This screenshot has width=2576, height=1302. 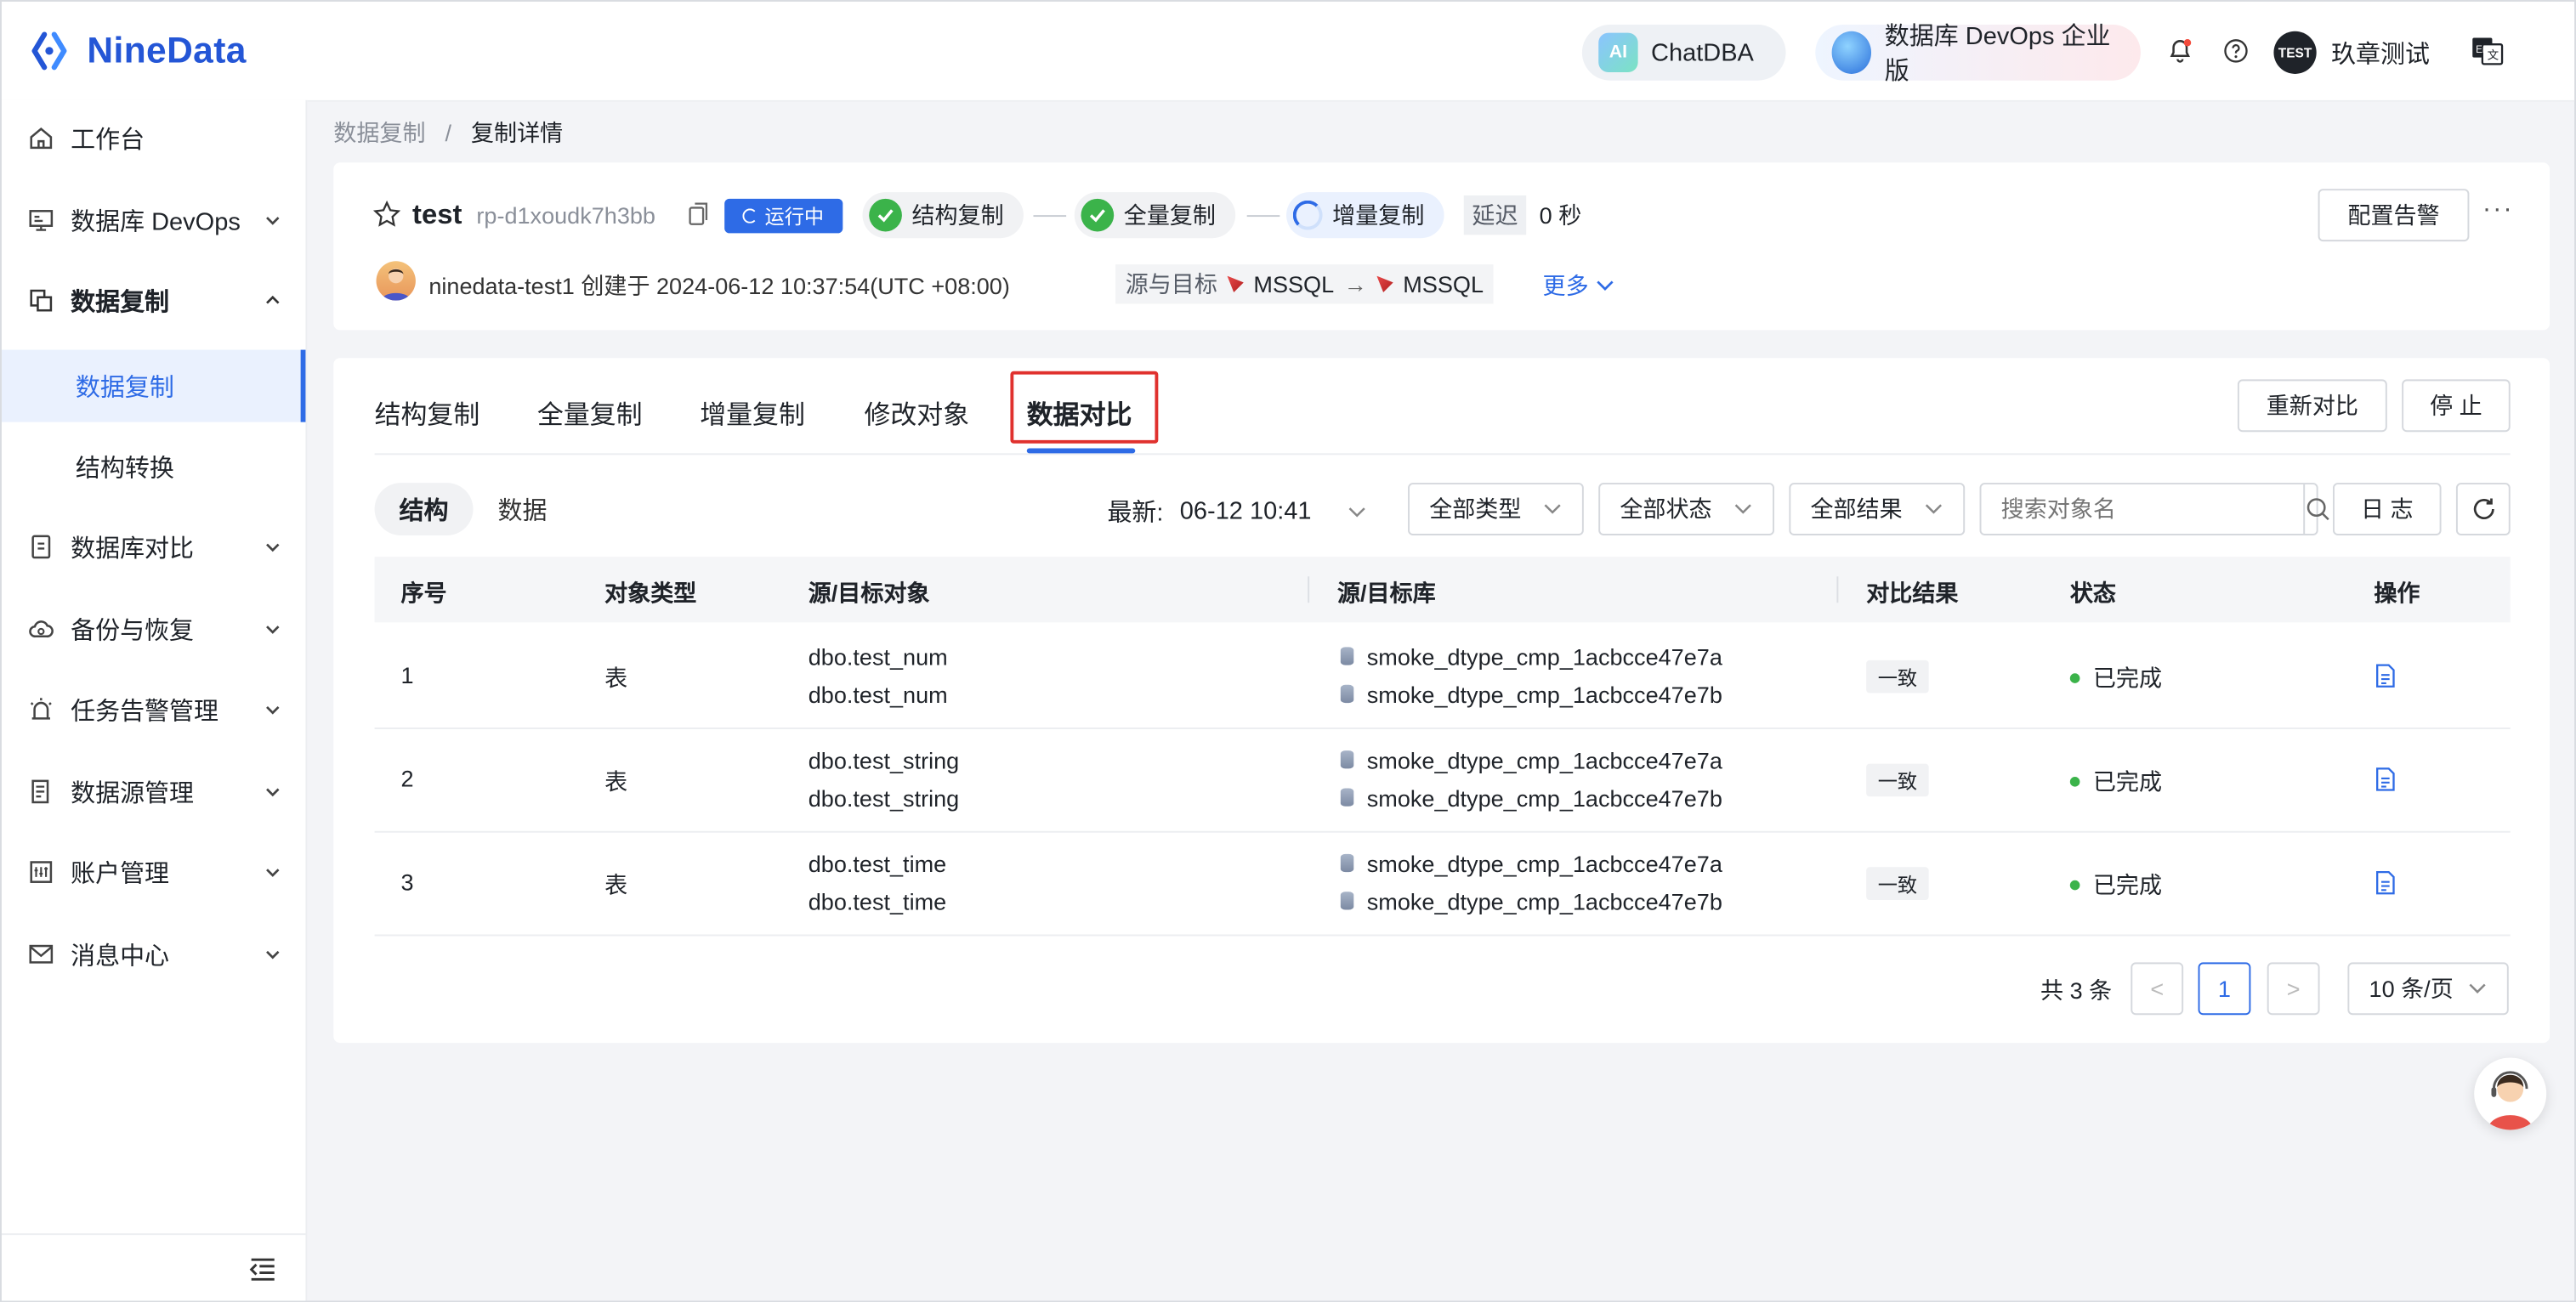 I want to click on step-incremental: 增量复制, so click(x=1365, y=215).